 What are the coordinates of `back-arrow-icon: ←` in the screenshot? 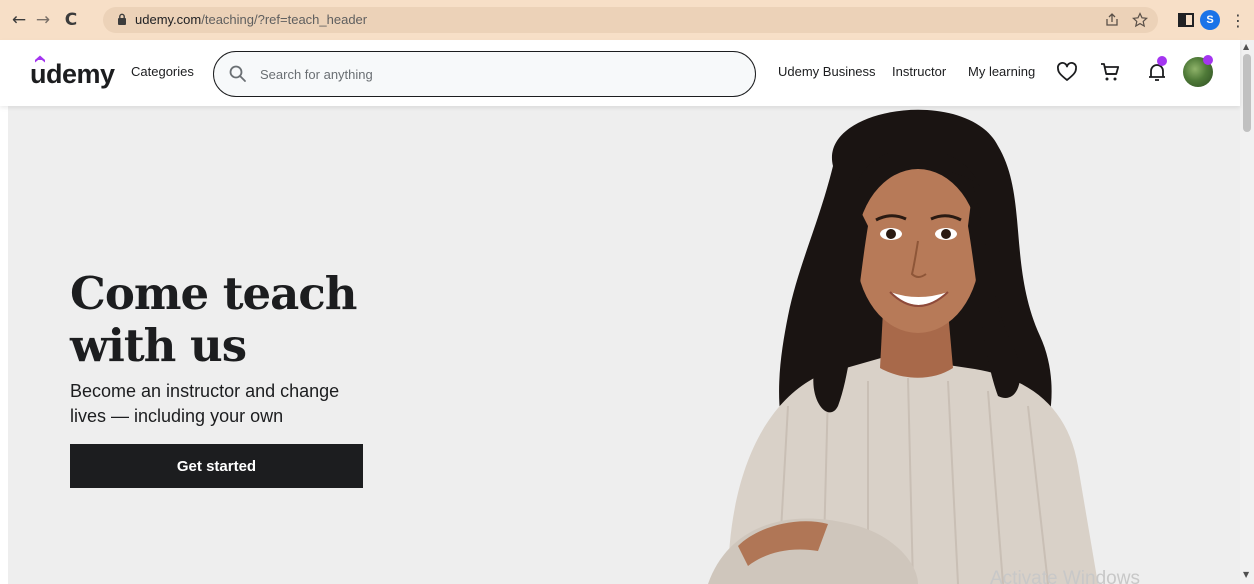 It's located at (19, 20).